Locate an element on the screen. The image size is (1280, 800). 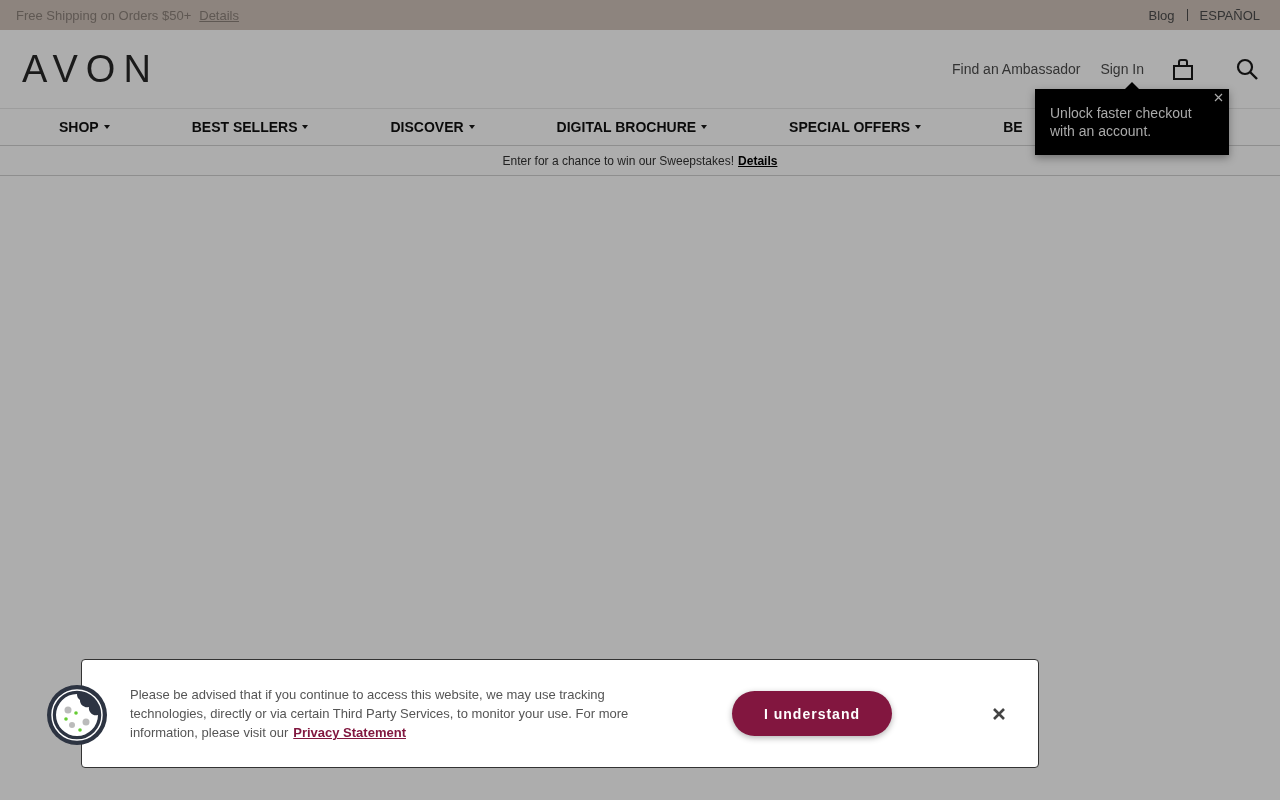
shopping-bag-icon is located at coordinates (1183, 69).